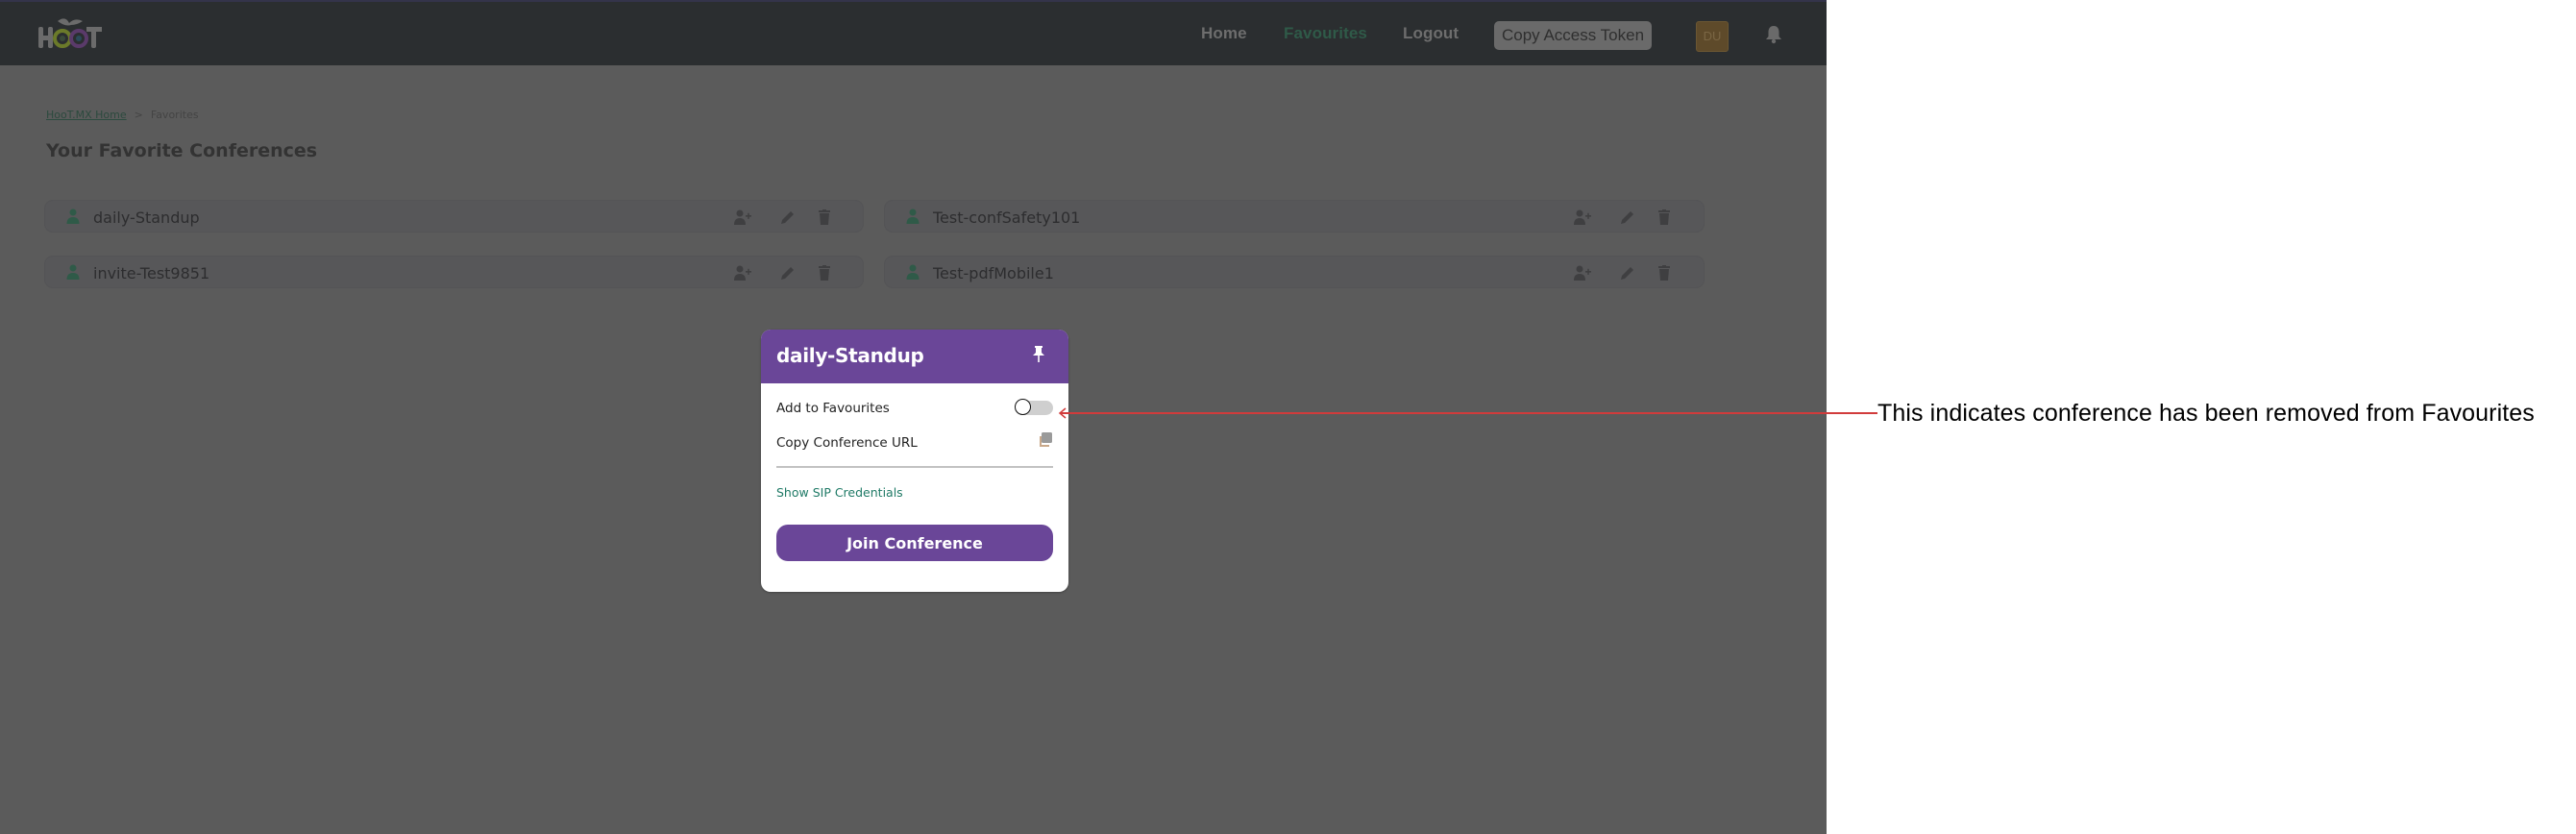  Describe the element at coordinates (454, 216) in the screenshot. I see `conference-card: daily-Standup` at that location.